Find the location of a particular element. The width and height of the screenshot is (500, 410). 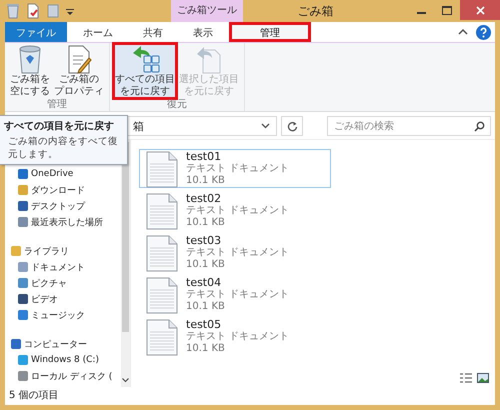

nav-item: ローカル ディスク ( is located at coordinates (63, 376).